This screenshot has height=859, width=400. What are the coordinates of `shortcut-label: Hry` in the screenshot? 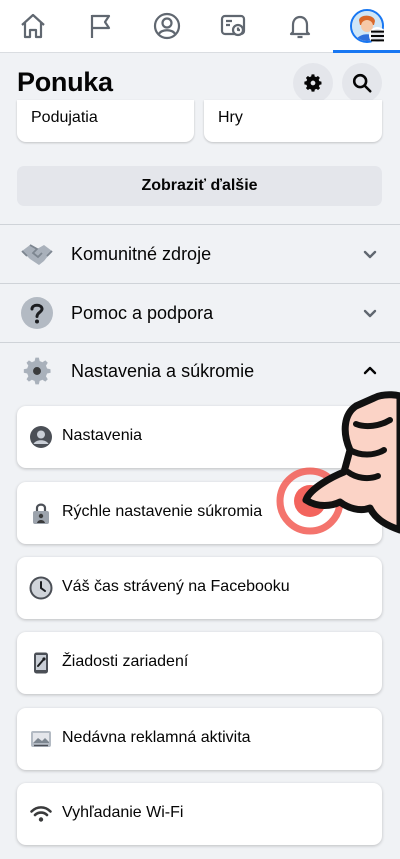 It's located at (230, 117).